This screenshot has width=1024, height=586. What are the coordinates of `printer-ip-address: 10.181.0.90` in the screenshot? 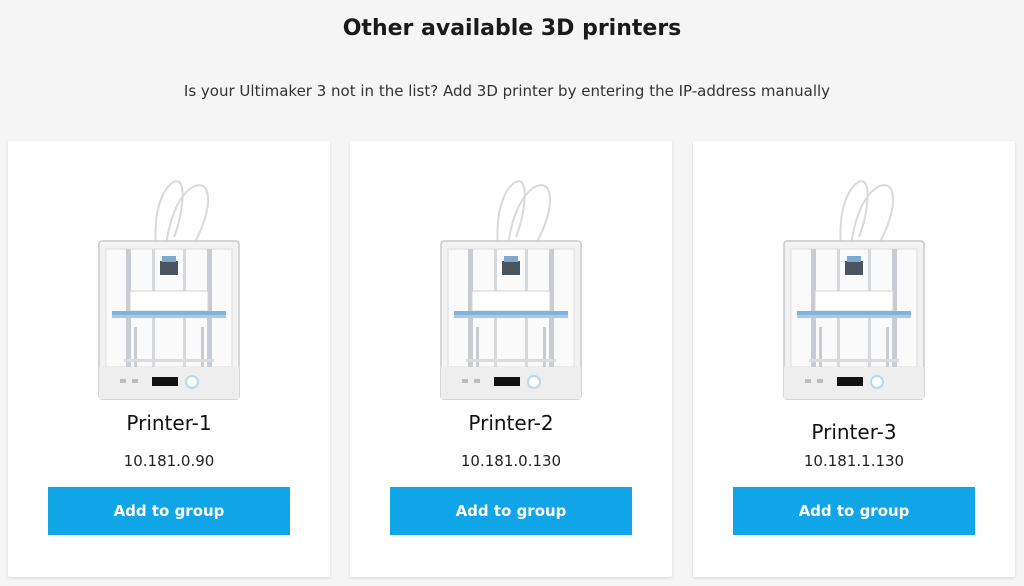 It's located at (169, 461).